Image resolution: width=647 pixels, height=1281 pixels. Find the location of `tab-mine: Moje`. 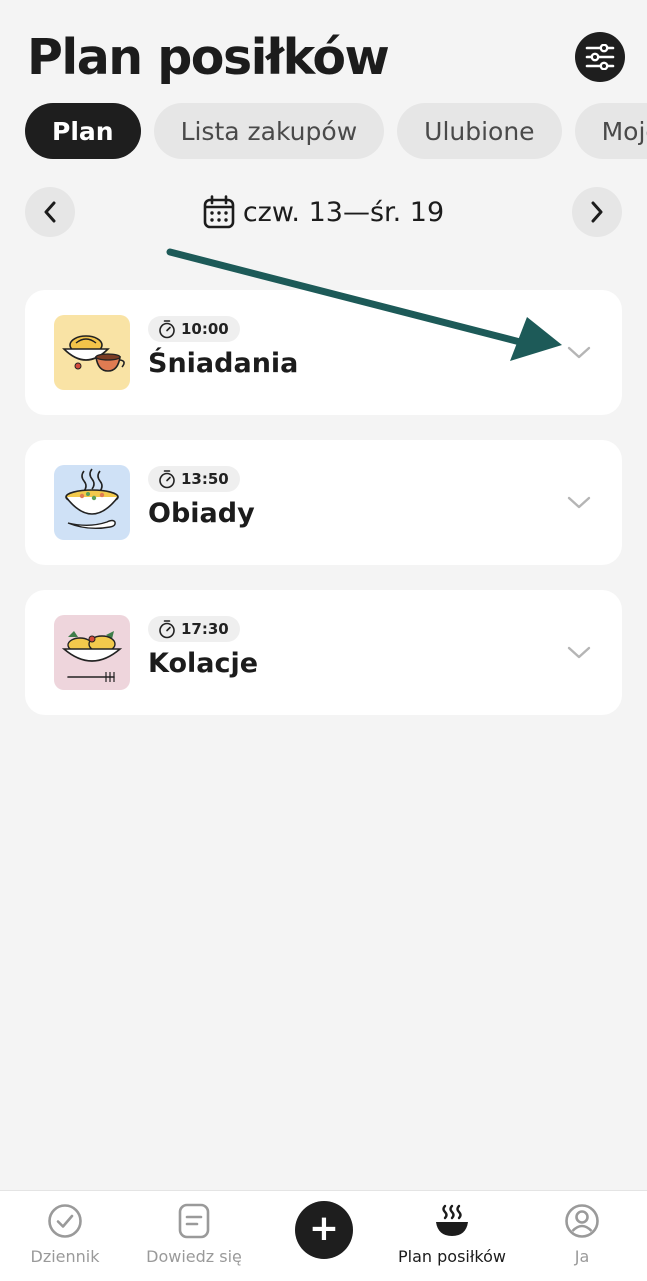

tab-mine: Moje is located at coordinates (610, 131).